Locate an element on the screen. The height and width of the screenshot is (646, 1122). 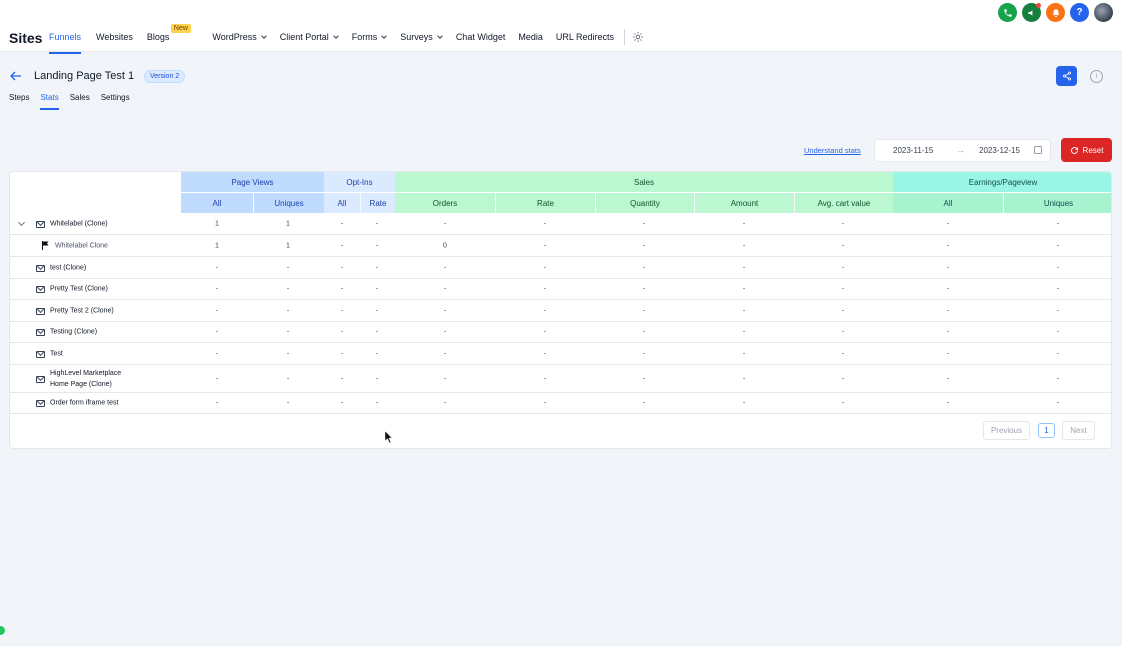
refresh-icon is located at coordinates (1074, 150).